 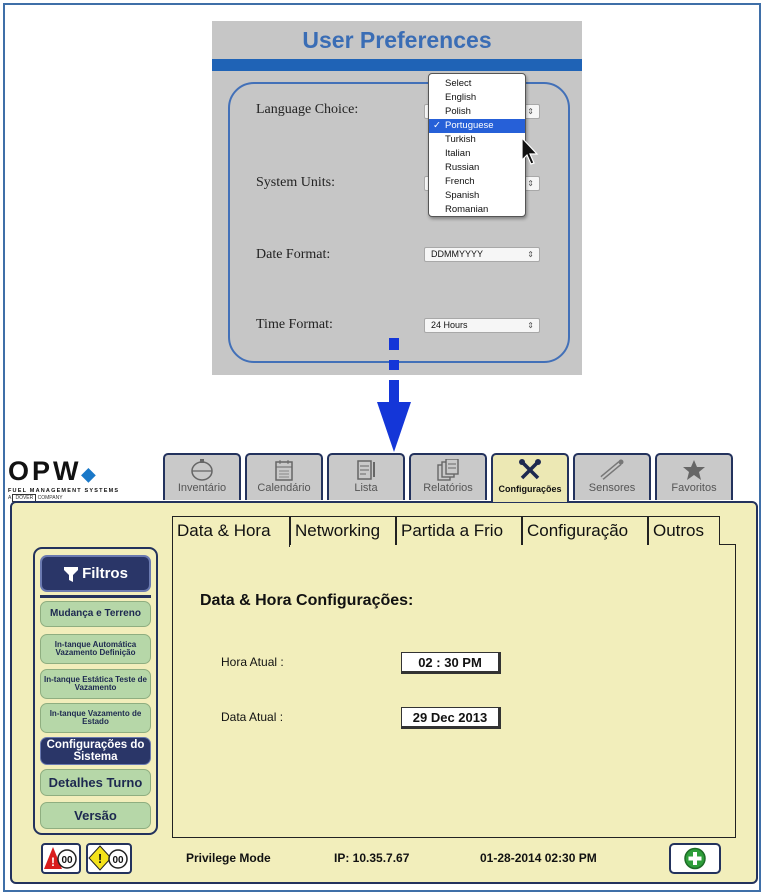 I want to click on language-option-portuguese: ✓ Portuguese, so click(x=477, y=126).